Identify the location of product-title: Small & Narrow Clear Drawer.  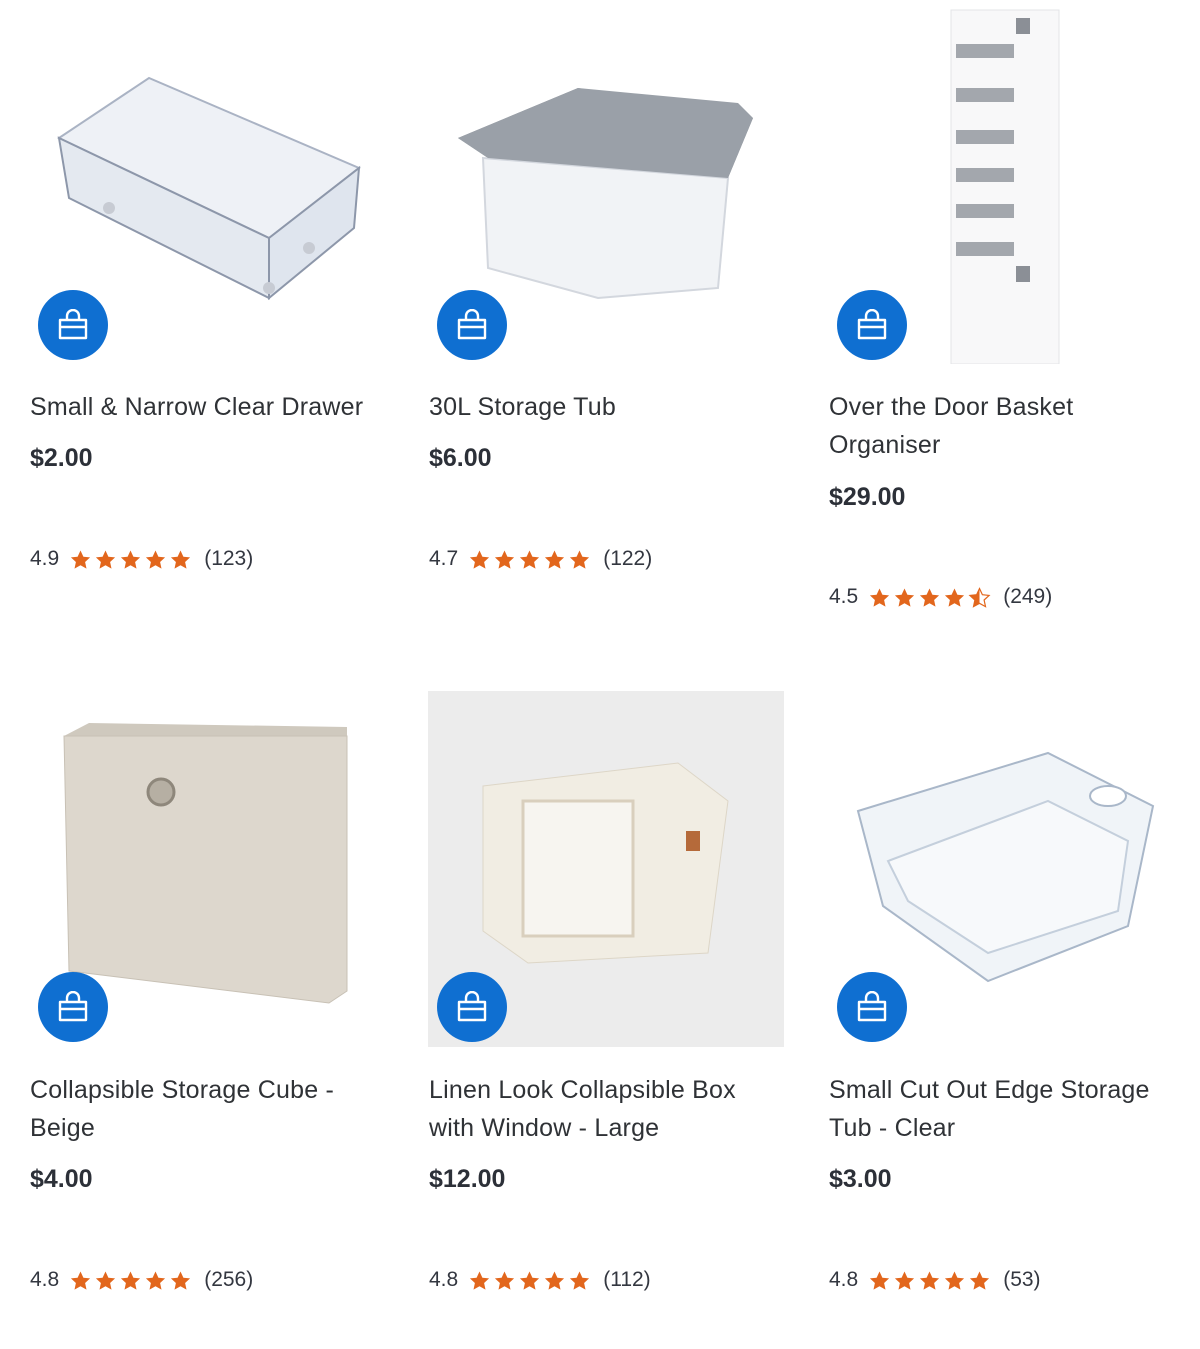
(208, 407).